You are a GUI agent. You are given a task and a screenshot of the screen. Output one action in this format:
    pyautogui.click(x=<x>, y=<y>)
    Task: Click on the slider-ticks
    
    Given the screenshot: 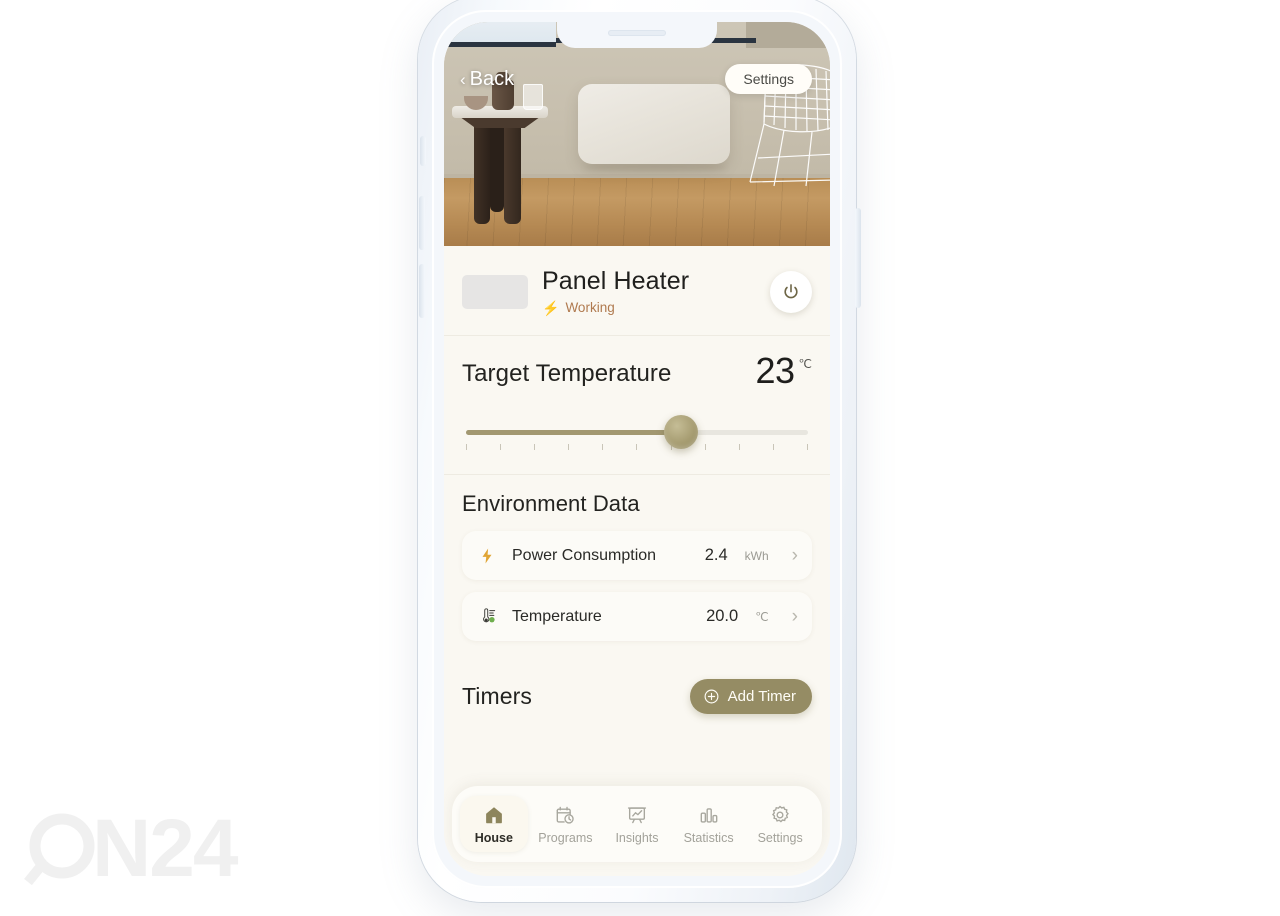 What is the action you would take?
    pyautogui.click(x=637, y=448)
    